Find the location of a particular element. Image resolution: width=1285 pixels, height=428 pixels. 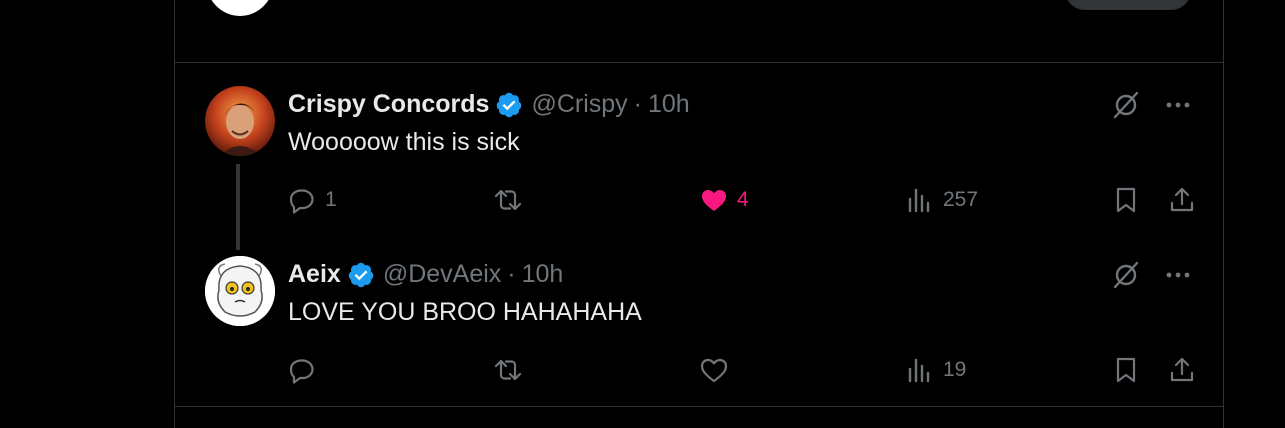

tweet-header: Crispy Concords @Crispy · 10h is located at coordinates (489, 104).